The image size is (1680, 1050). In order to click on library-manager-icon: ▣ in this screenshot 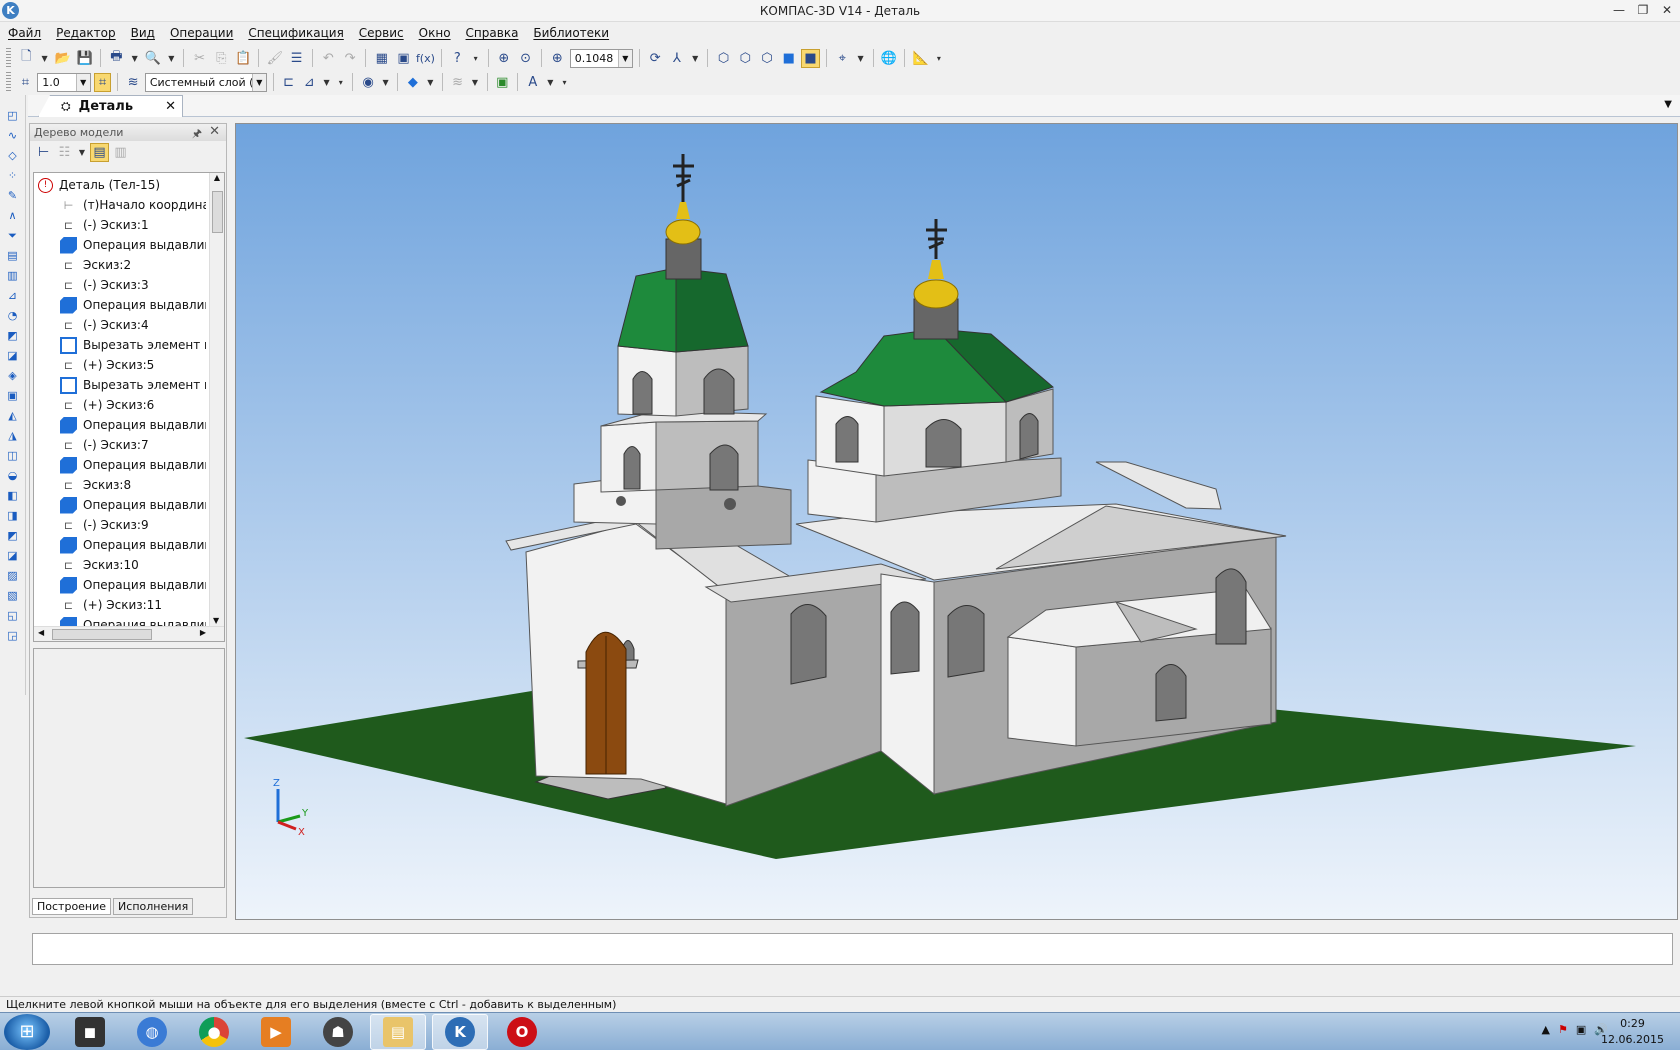, I will do `click(403, 58)`.